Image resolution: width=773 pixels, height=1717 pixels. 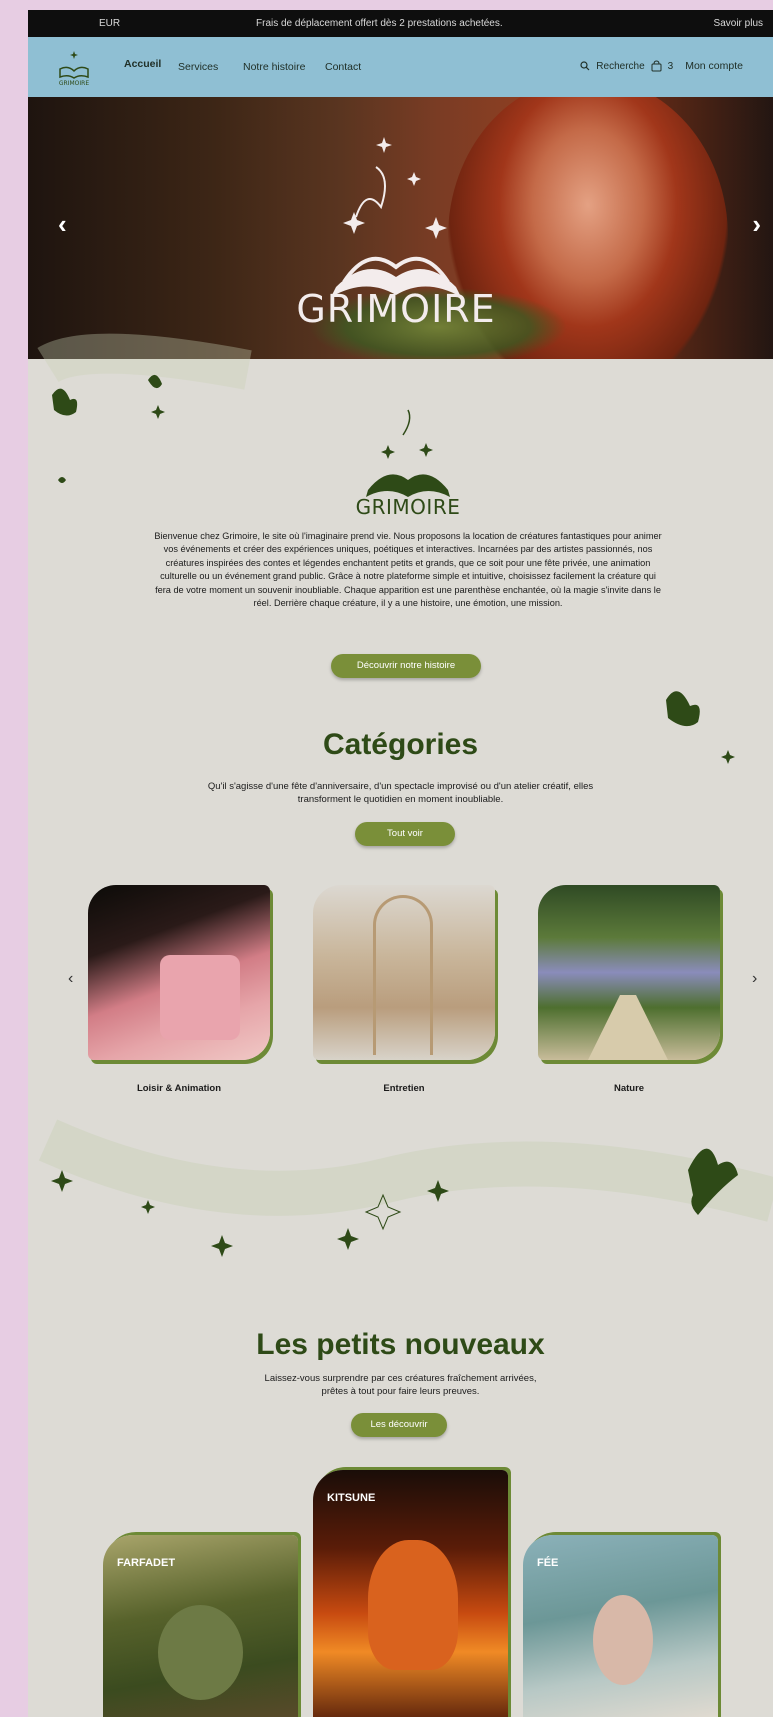 I want to click on category-card-loisir, so click(x=179, y=972).